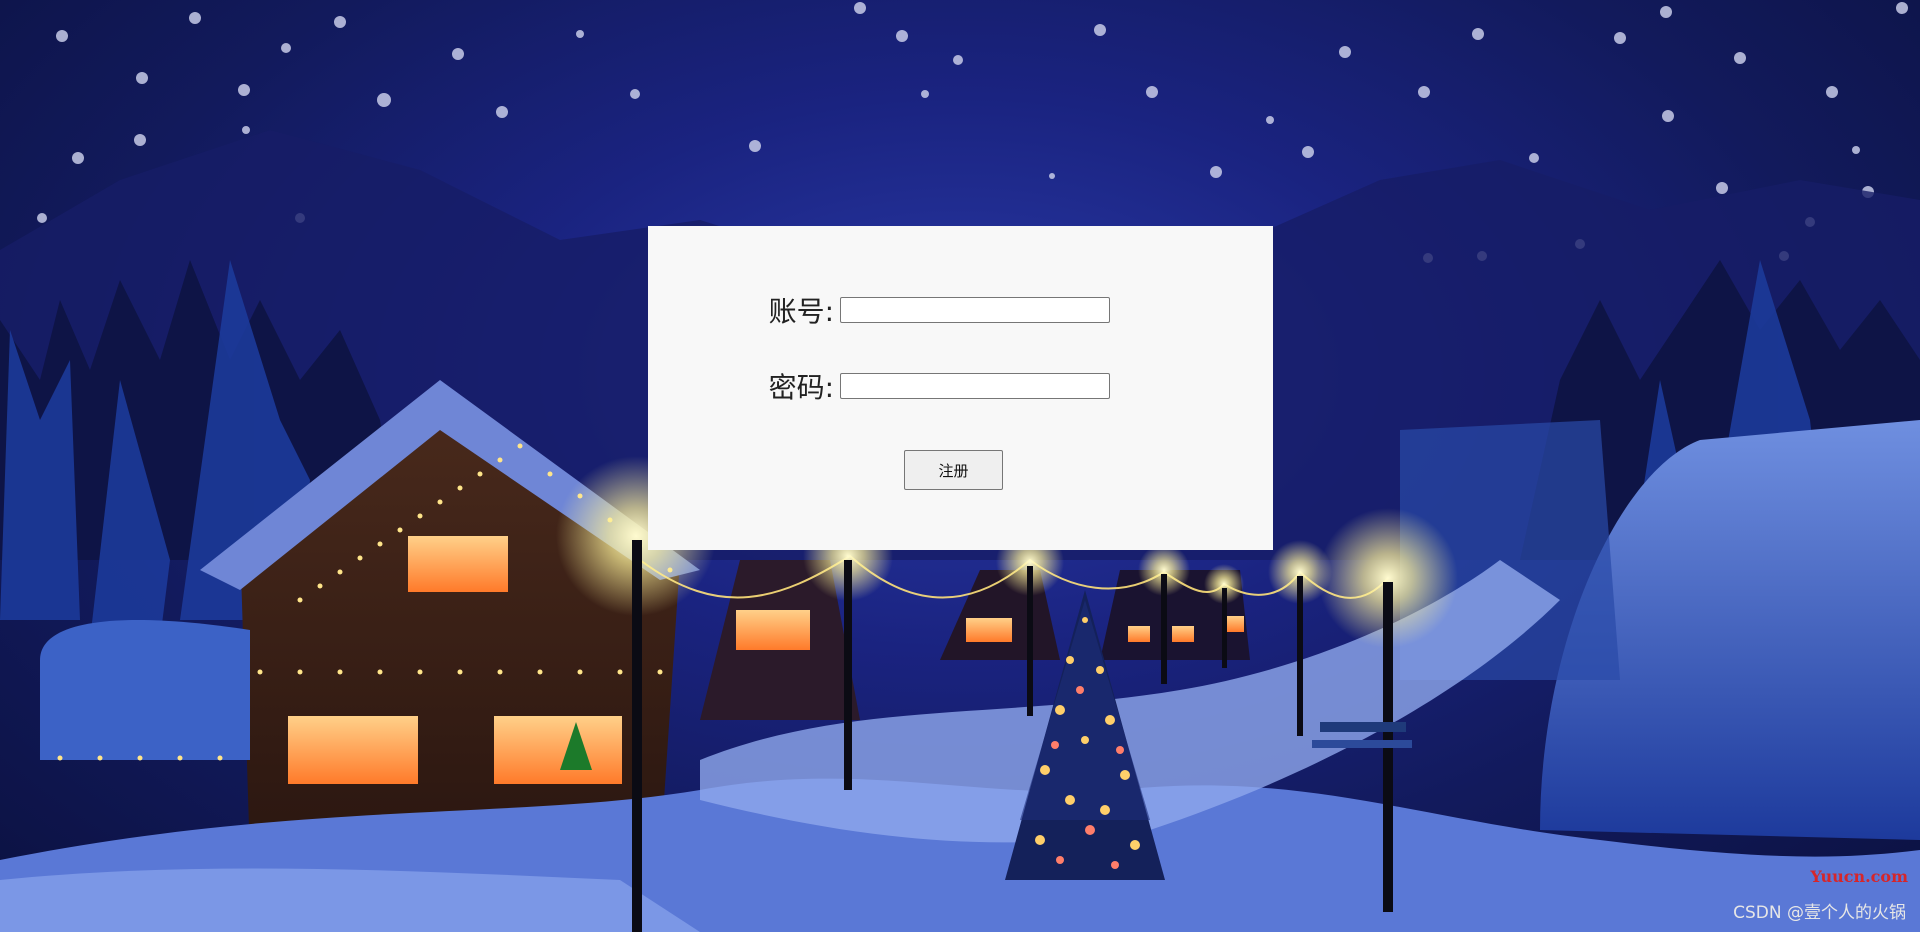  Describe the element at coordinates (1859, 876) in the screenshot. I see `site-watermark: Yuucn.com` at that location.